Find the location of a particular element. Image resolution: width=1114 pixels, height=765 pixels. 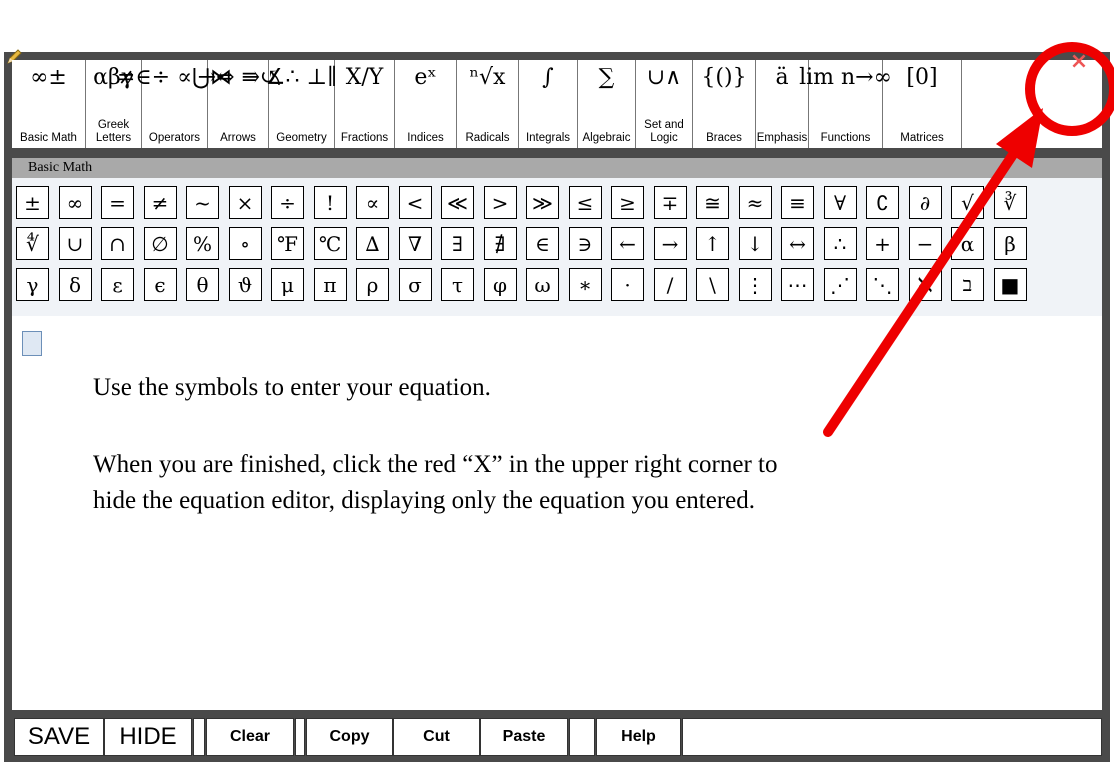

cut-button: Cut is located at coordinates (436, 737).